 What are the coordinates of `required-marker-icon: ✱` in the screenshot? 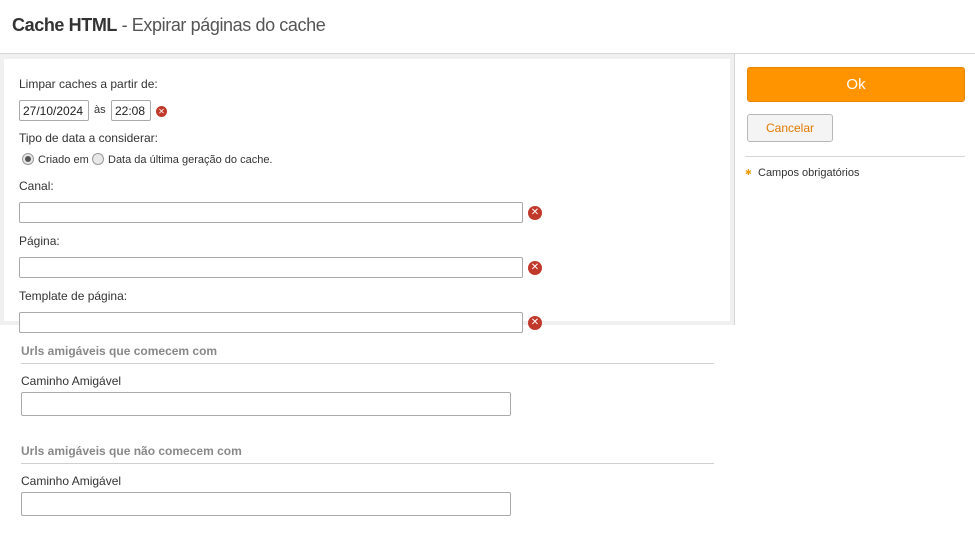 It's located at (748, 172).